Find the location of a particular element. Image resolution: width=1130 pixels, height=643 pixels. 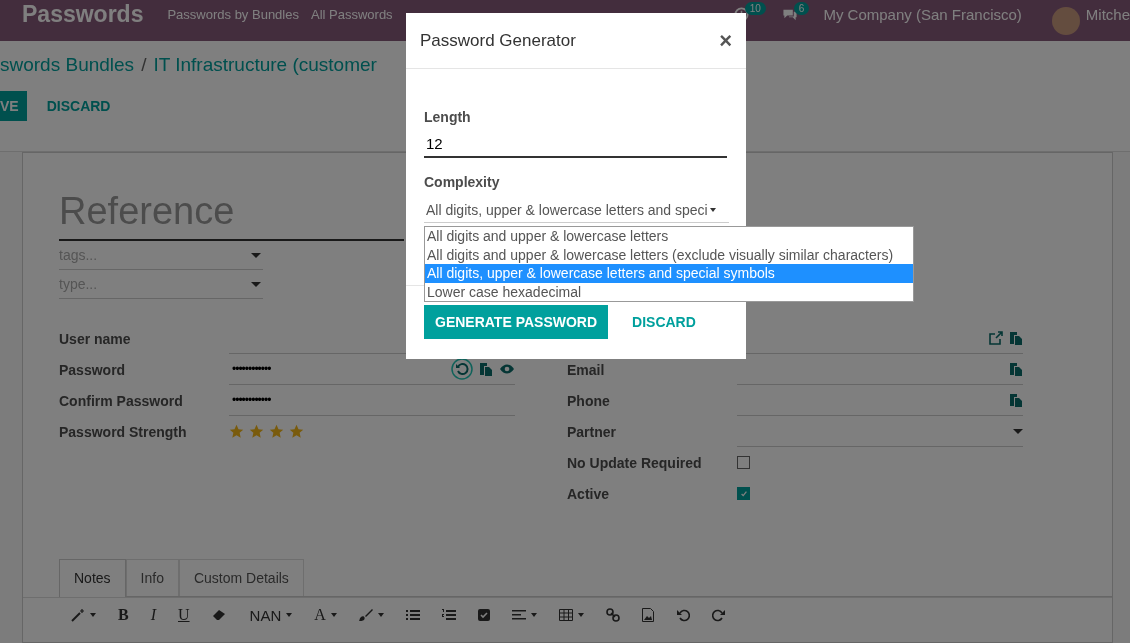

company-switcher: My Company (San Francisco) is located at coordinates (922, 14).